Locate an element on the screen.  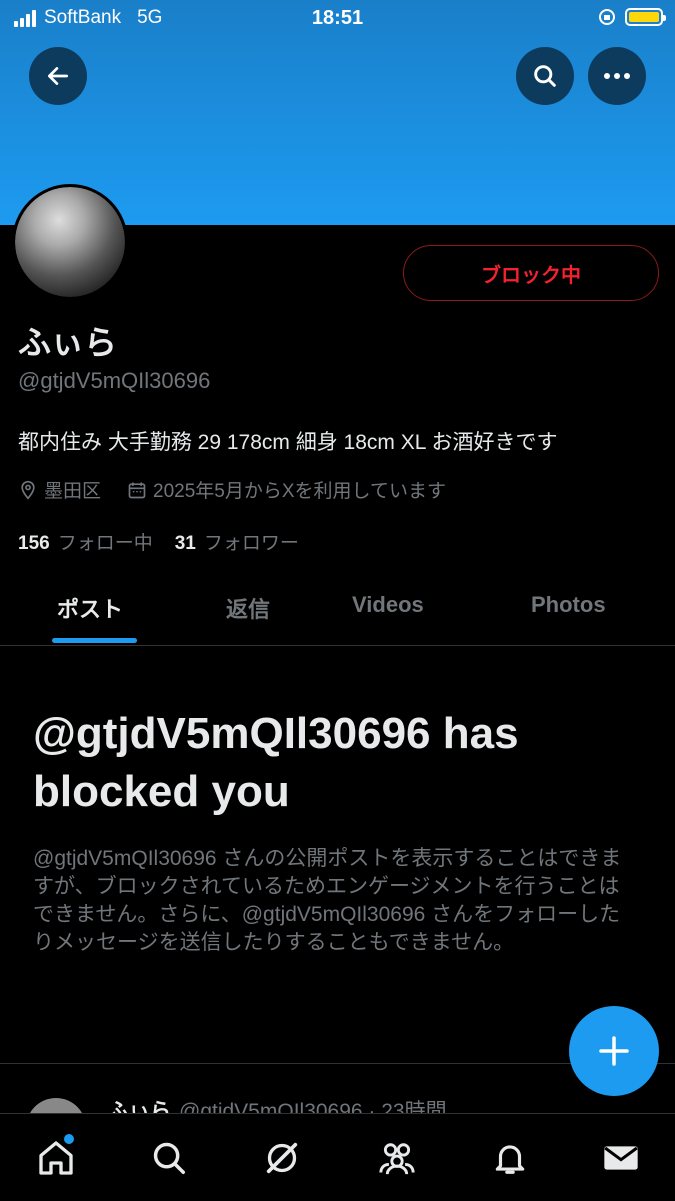
tab-posts: ポスト is located at coordinates (90, 608).